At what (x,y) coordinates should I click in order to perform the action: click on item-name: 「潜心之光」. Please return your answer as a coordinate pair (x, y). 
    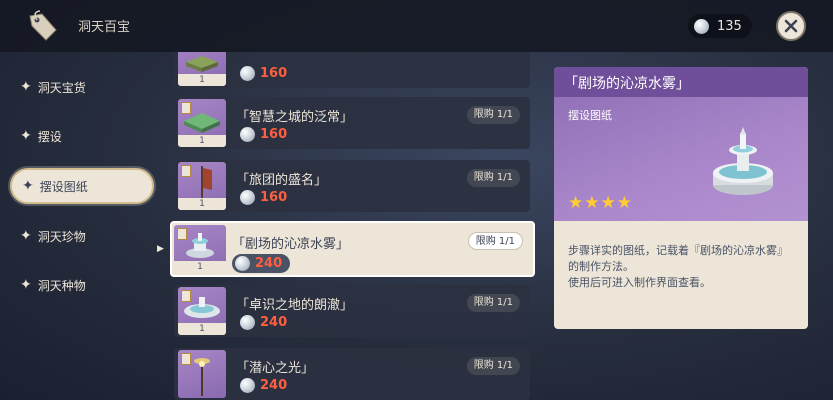
    Looking at the image, I should click on (275, 368).